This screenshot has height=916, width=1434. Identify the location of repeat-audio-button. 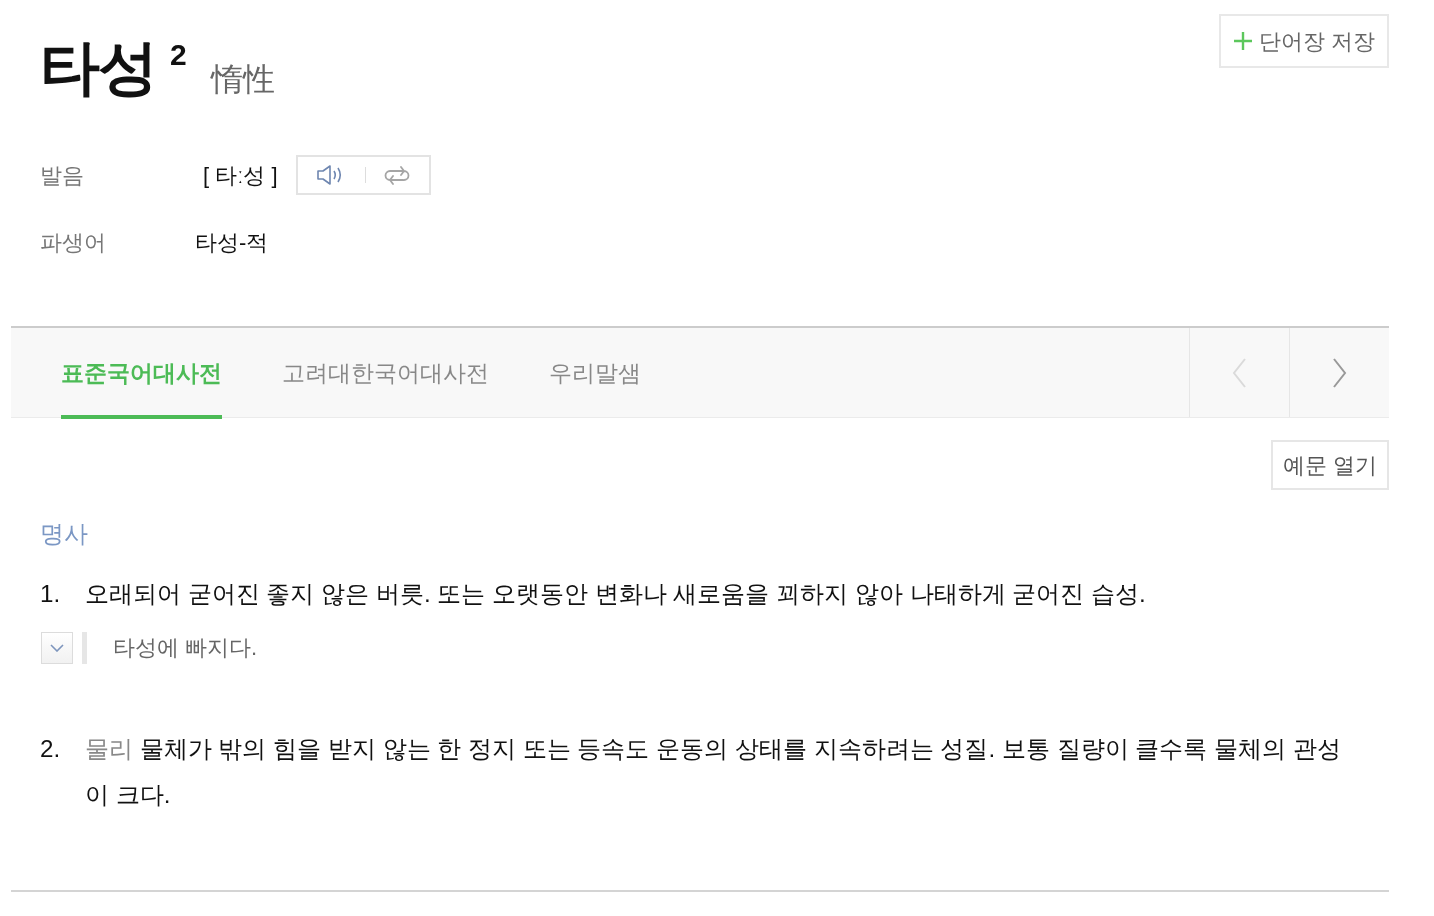
(397, 175).